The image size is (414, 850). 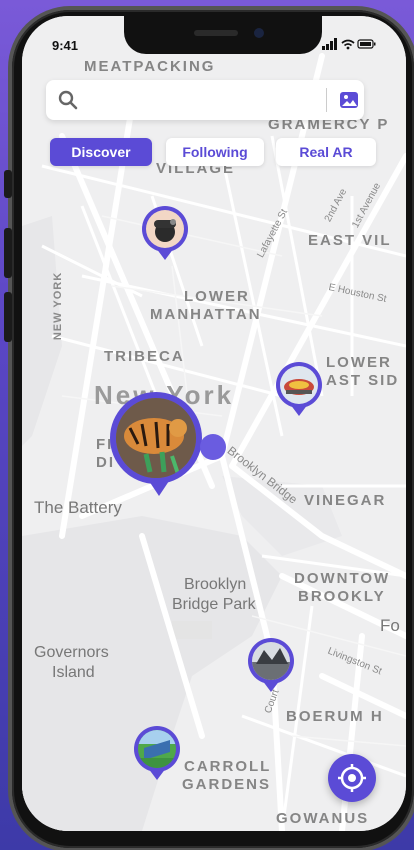 What do you see at coordinates (202, 101) in the screenshot?
I see `search-input` at bounding box center [202, 101].